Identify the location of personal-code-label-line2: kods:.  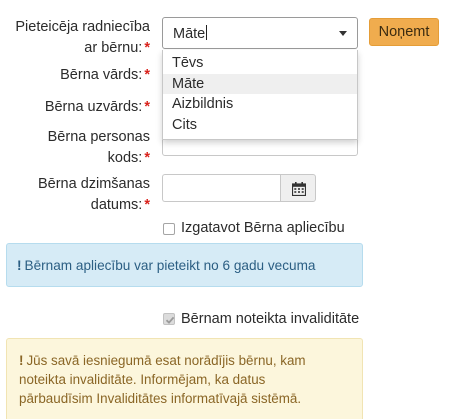
(125, 158).